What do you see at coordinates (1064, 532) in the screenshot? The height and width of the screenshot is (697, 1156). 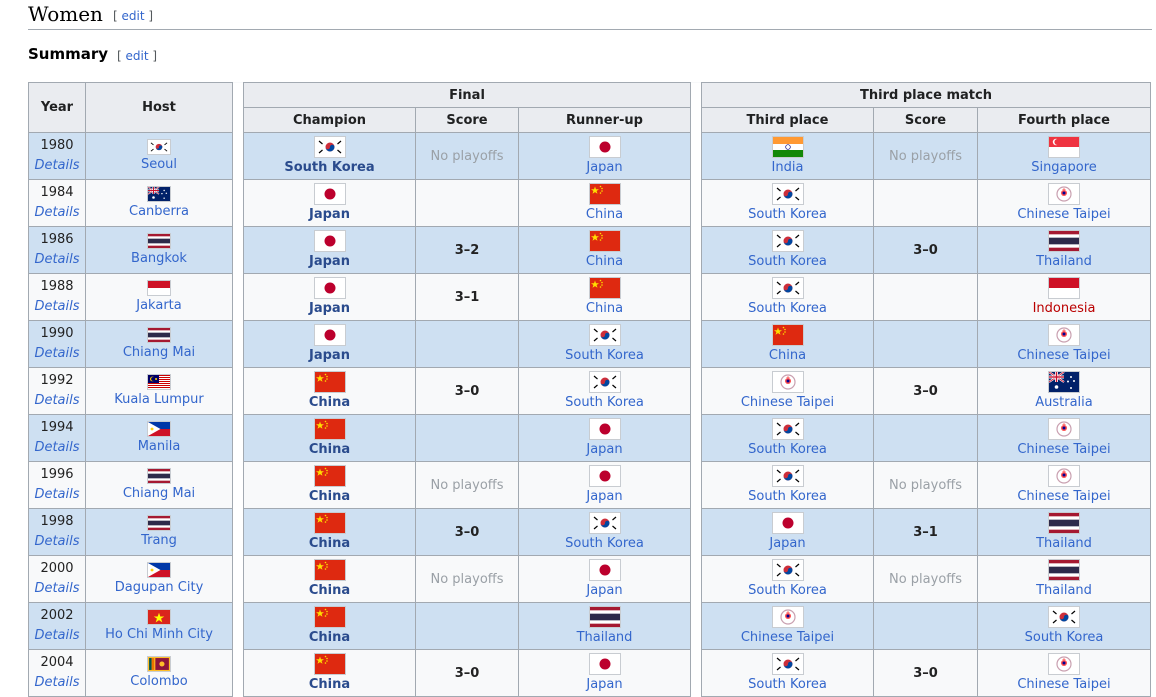 I see `fourth-place-team: Thailand` at bounding box center [1064, 532].